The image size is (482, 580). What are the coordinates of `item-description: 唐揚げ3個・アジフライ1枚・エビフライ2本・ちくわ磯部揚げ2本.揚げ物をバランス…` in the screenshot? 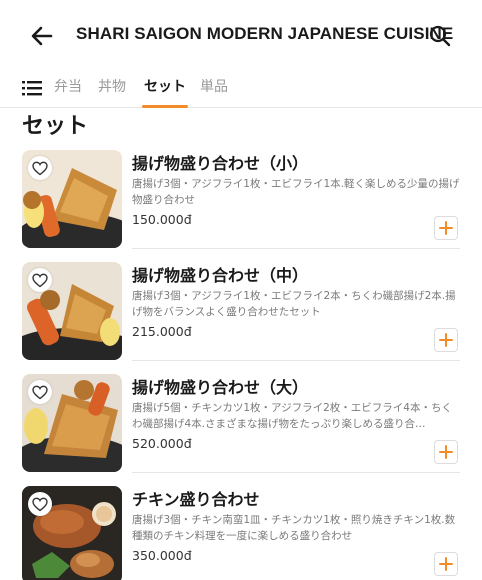 It's located at (294, 304).